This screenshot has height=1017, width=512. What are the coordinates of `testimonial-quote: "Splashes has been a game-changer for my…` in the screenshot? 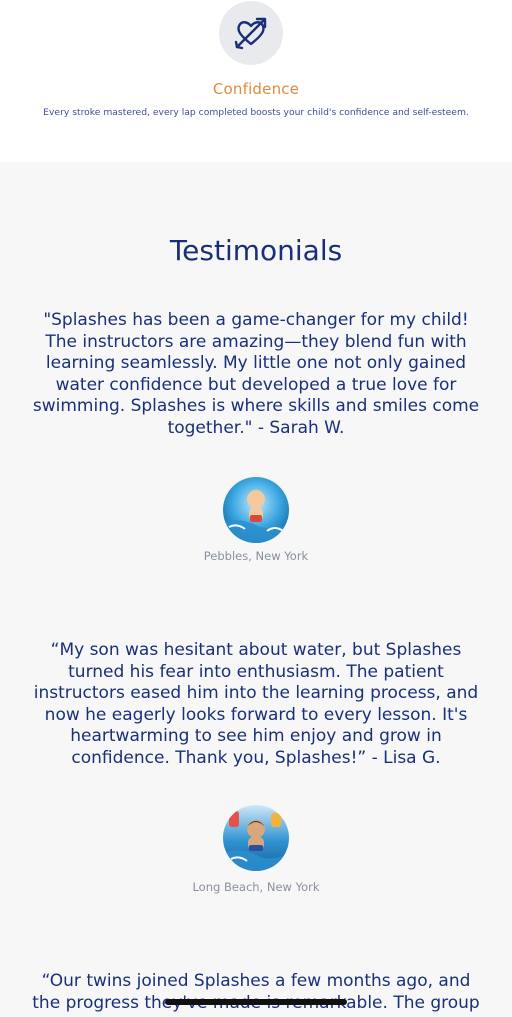 It's located at (256, 374).